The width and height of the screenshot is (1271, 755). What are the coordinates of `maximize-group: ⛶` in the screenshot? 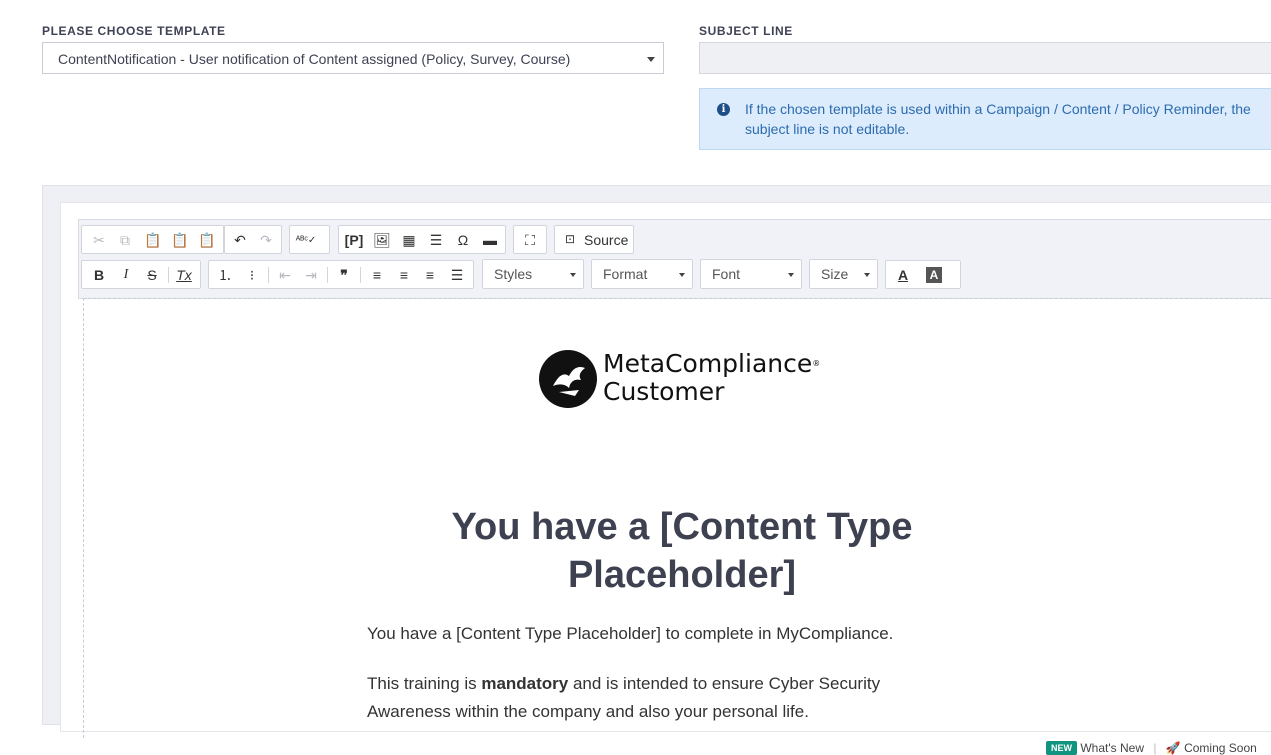 It's located at (530, 239).